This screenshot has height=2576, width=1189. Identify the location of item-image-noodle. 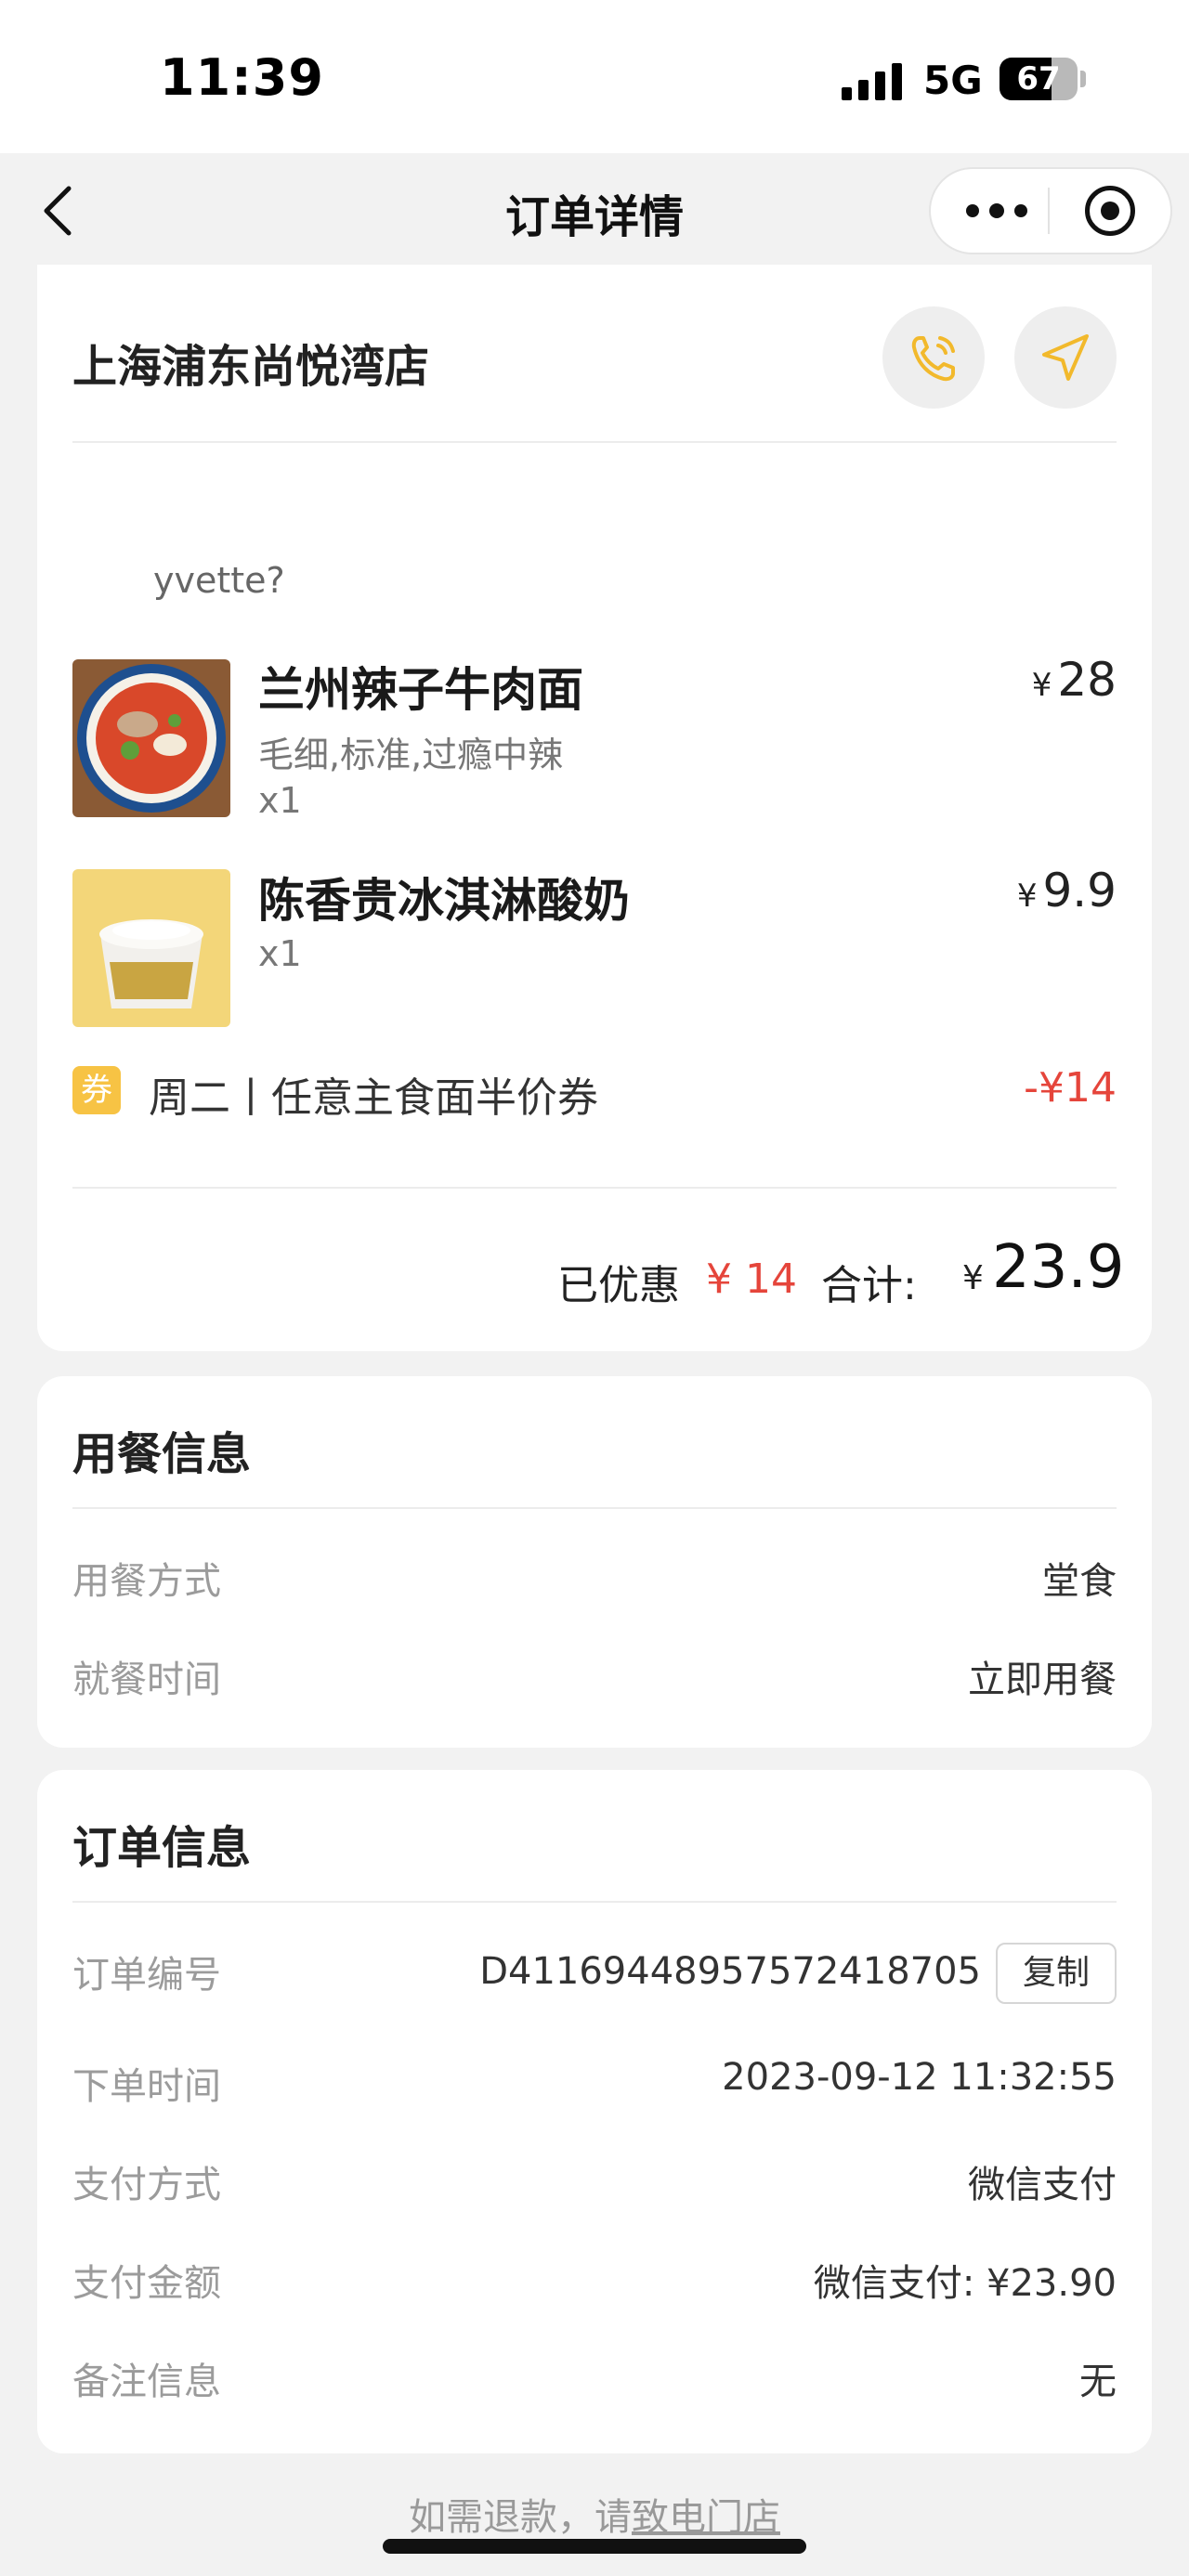
(151, 738).